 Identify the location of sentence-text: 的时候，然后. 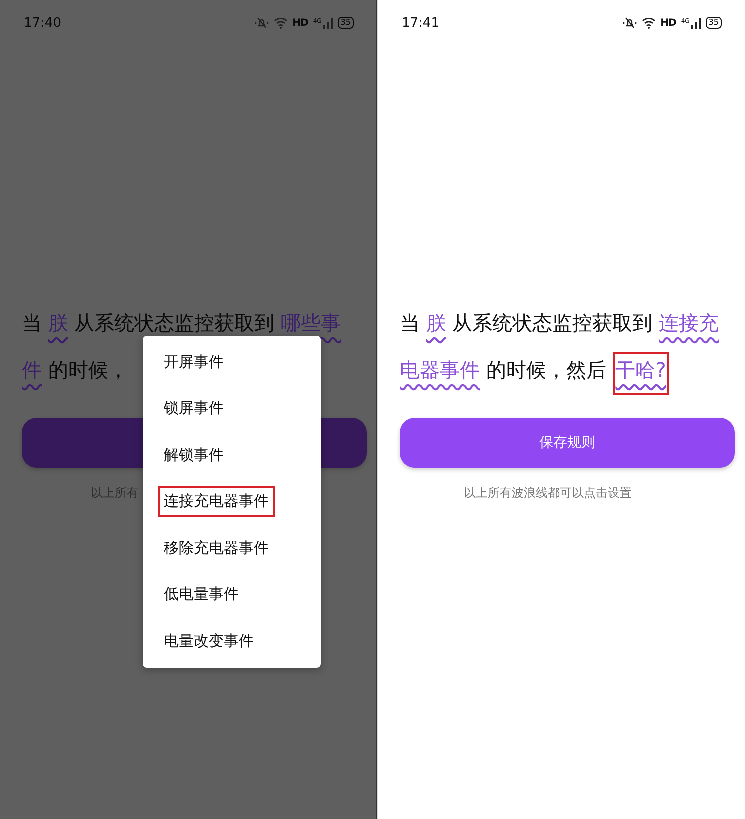
(546, 370).